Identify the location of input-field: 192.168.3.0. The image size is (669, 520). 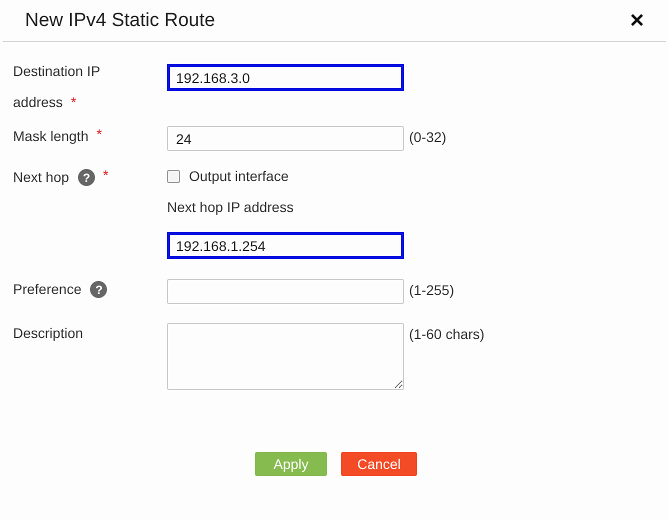
(285, 77).